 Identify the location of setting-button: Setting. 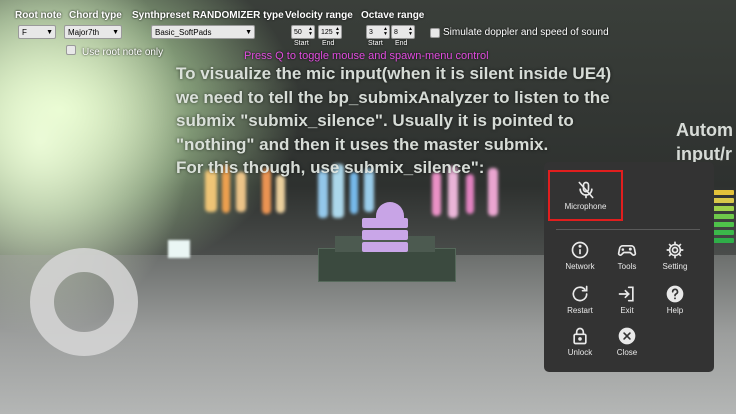
(675, 260).